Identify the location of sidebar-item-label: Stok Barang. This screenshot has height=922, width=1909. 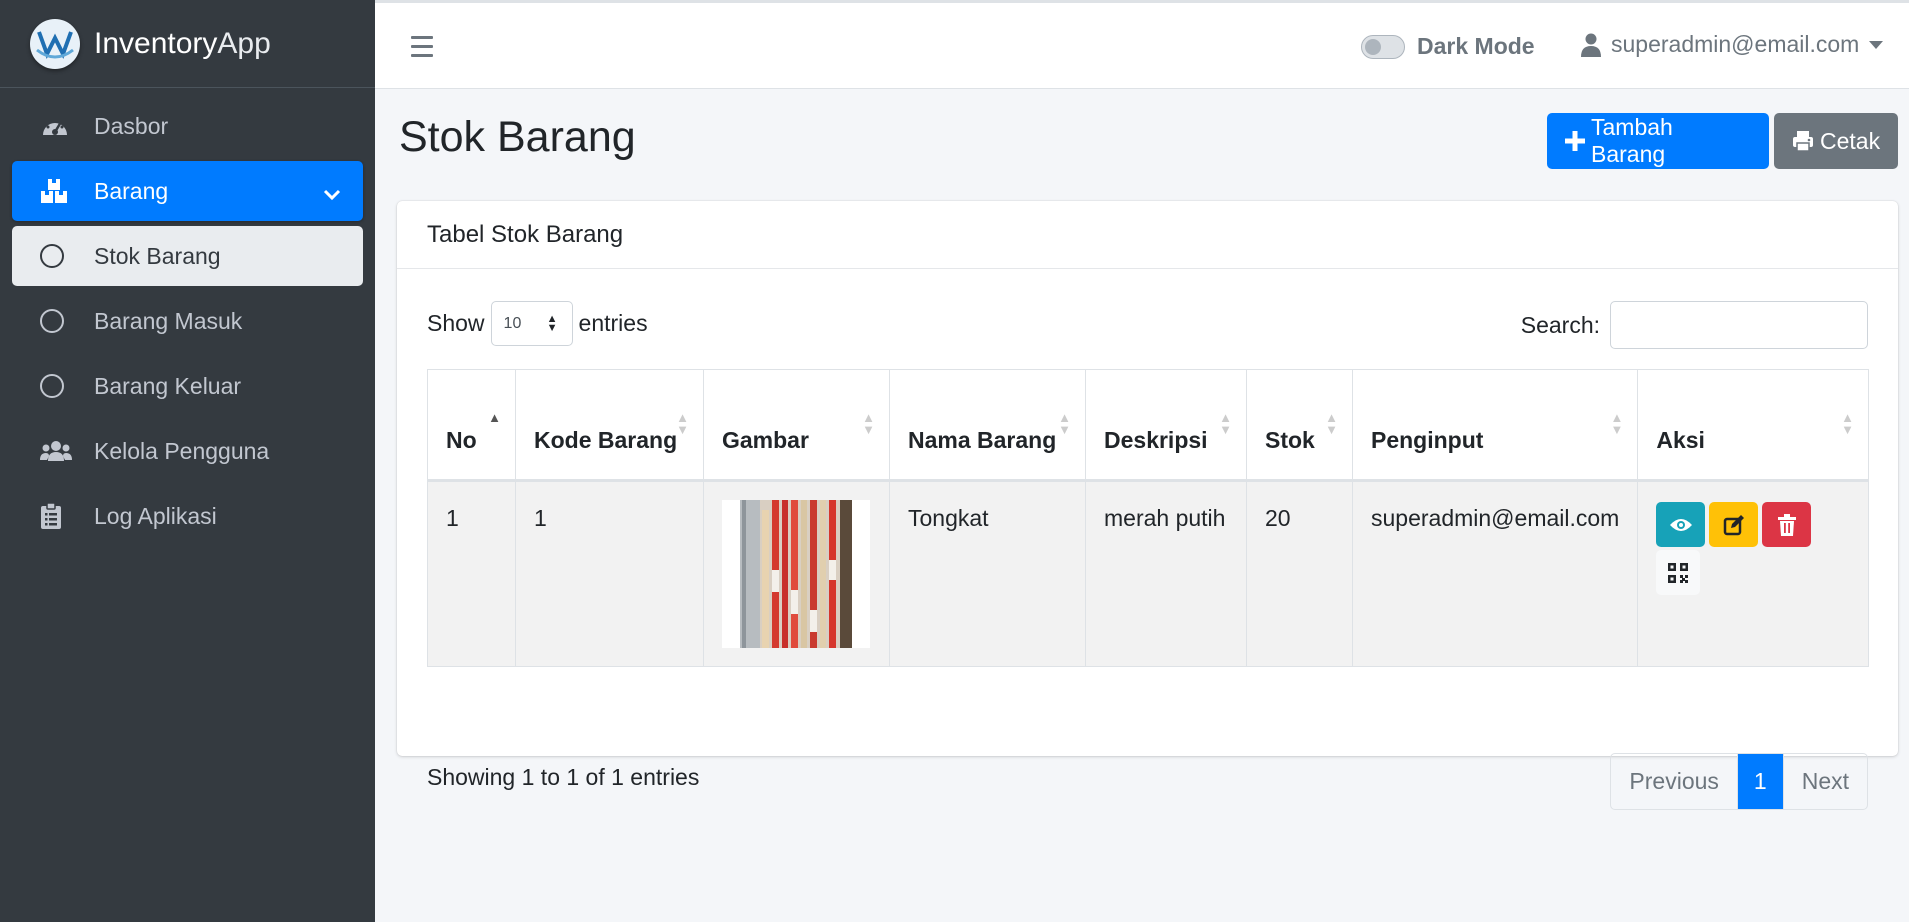
(157, 255).